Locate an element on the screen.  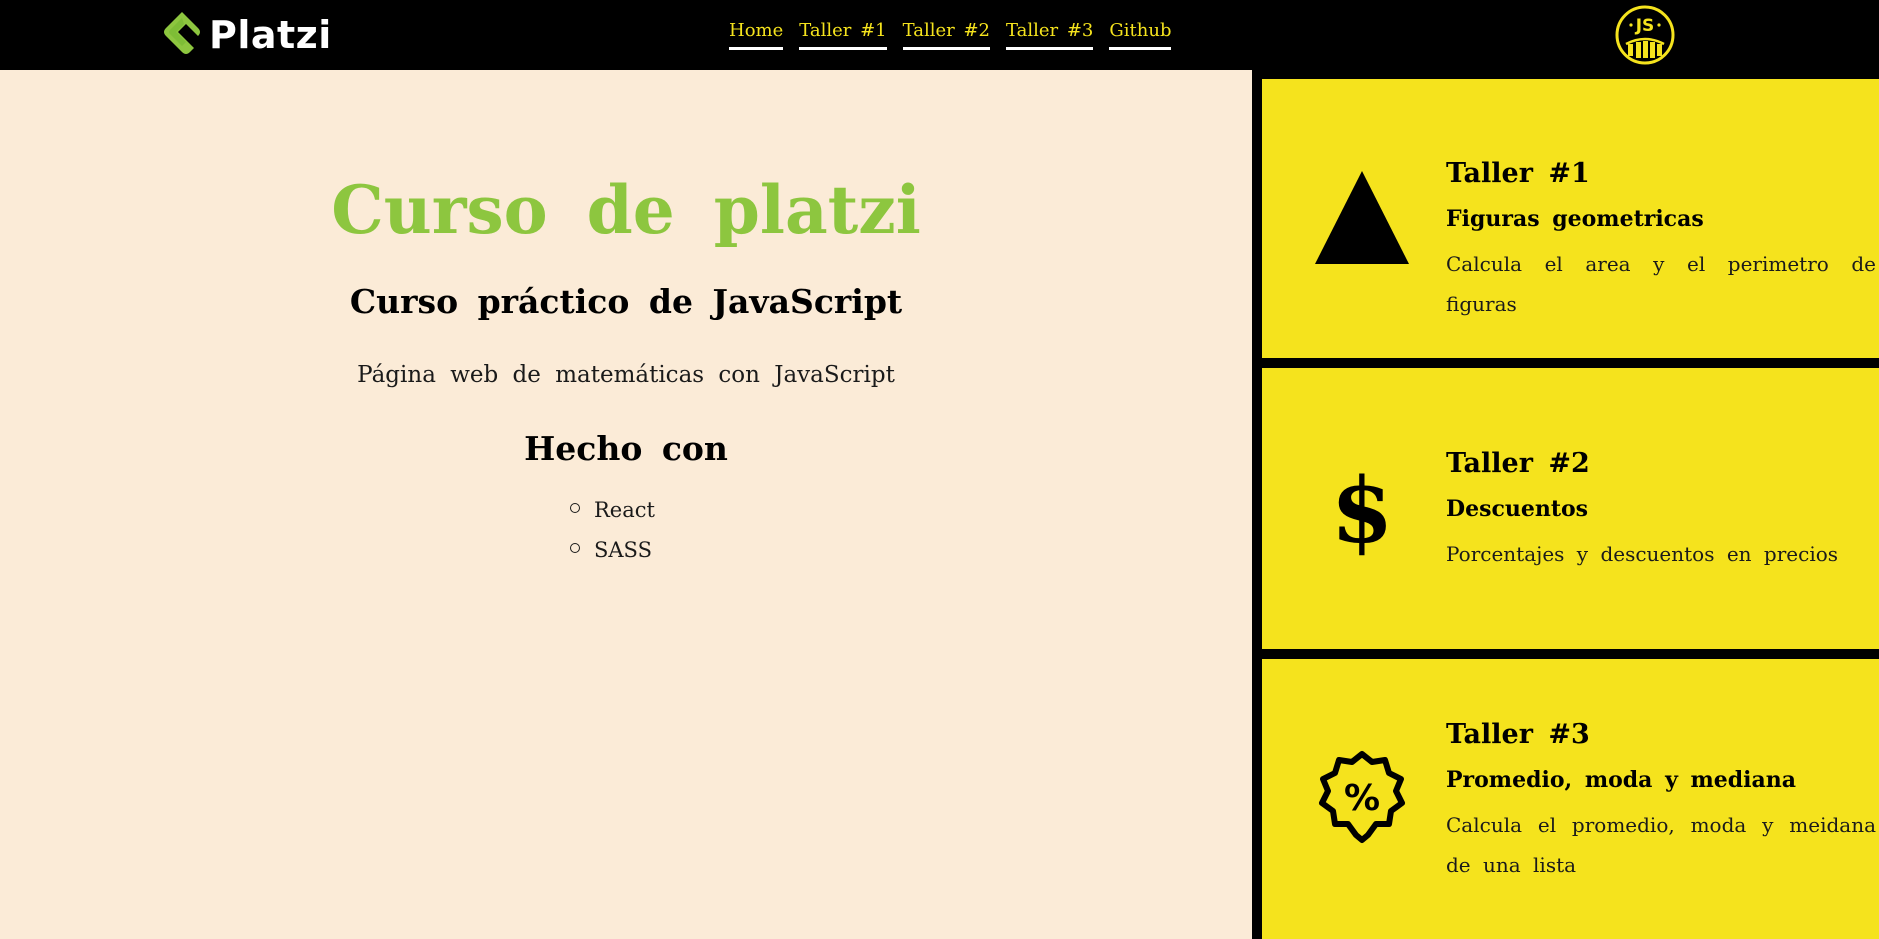
dollar-icon: $ is located at coordinates (1362, 508).